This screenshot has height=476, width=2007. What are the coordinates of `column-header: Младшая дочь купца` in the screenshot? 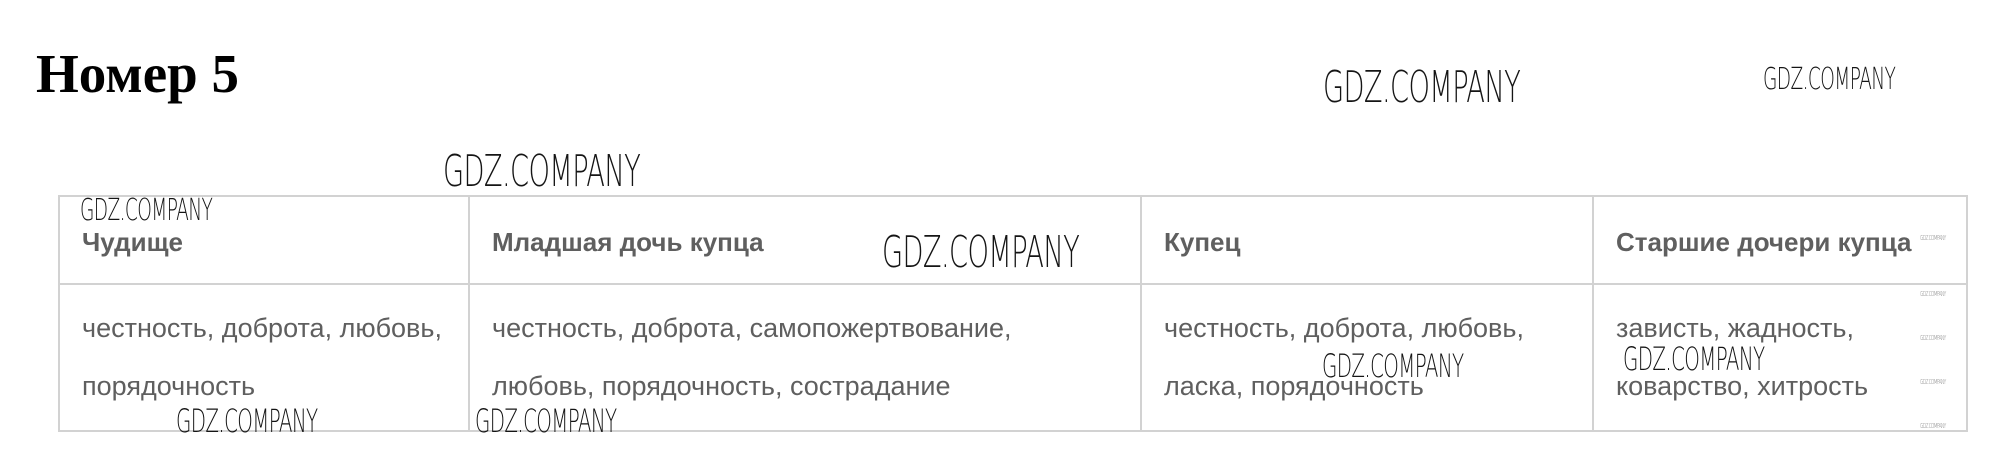 It's located at (805, 240).